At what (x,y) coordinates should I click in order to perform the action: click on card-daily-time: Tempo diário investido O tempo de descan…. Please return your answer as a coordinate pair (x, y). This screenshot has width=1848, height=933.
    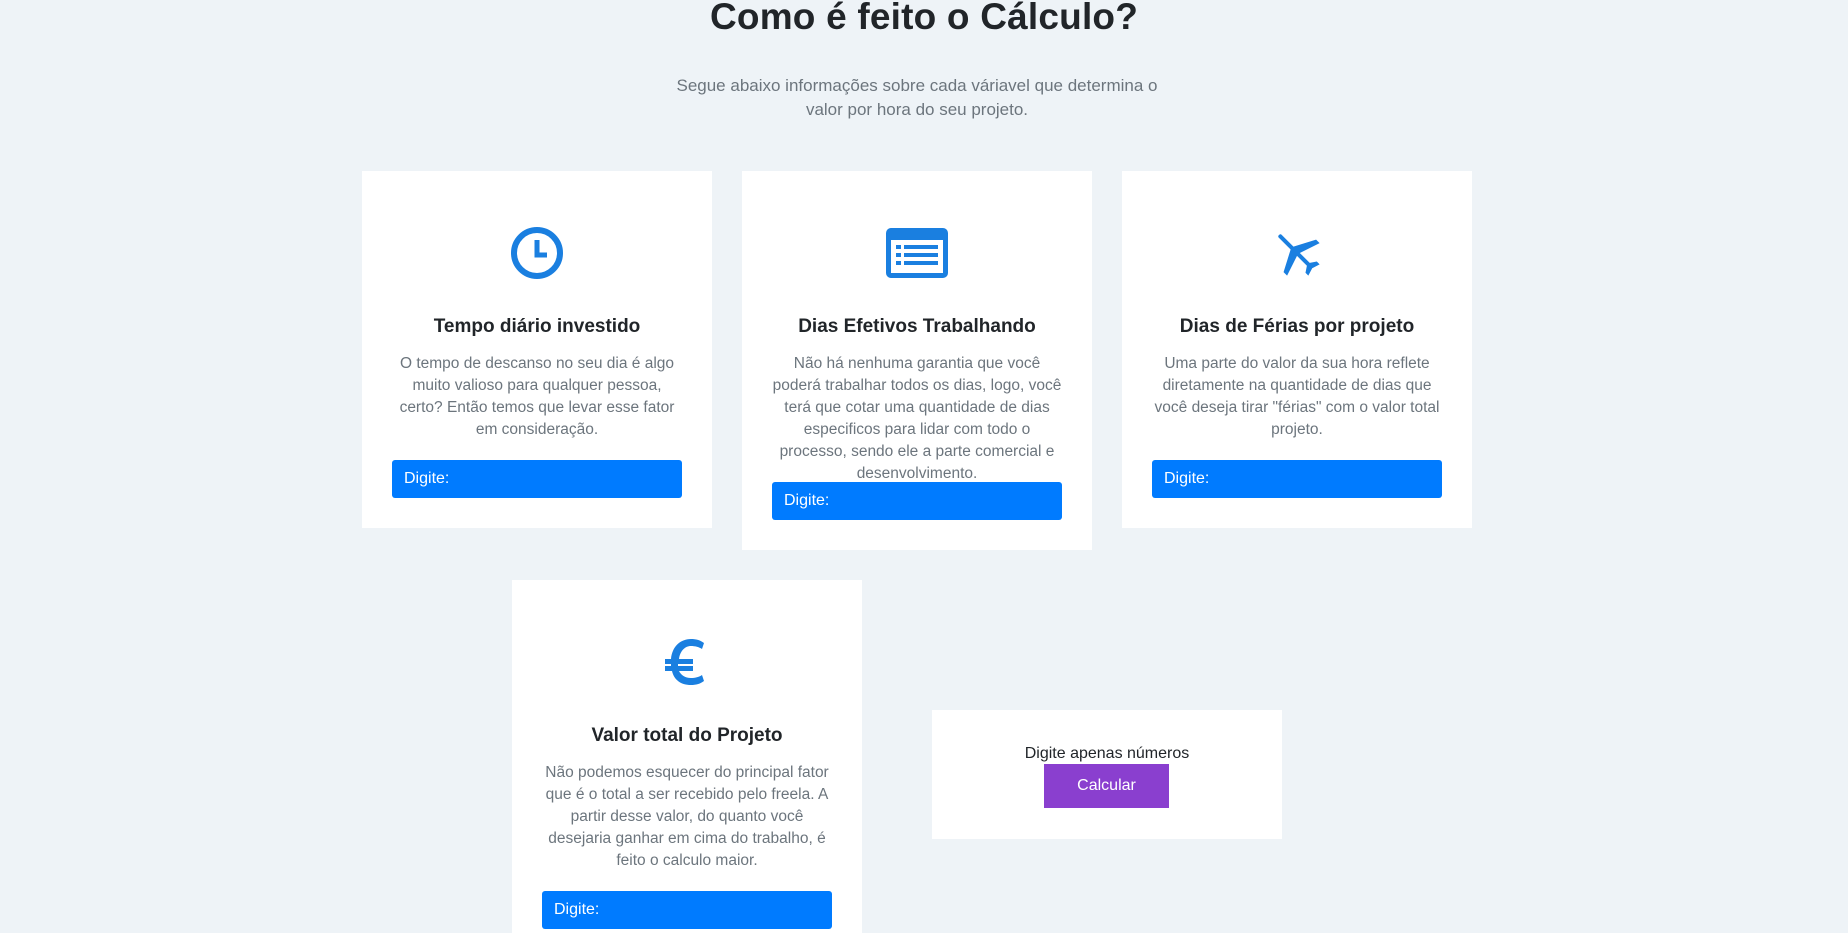
    Looking at the image, I should click on (537, 349).